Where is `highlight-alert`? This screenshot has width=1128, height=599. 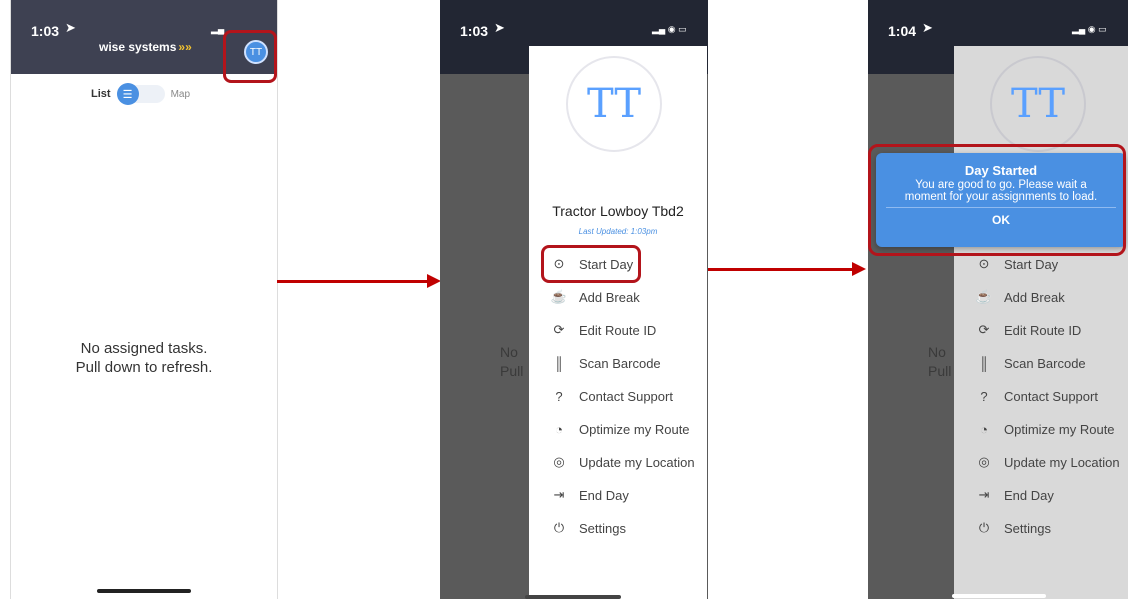
highlight-alert is located at coordinates (997, 200).